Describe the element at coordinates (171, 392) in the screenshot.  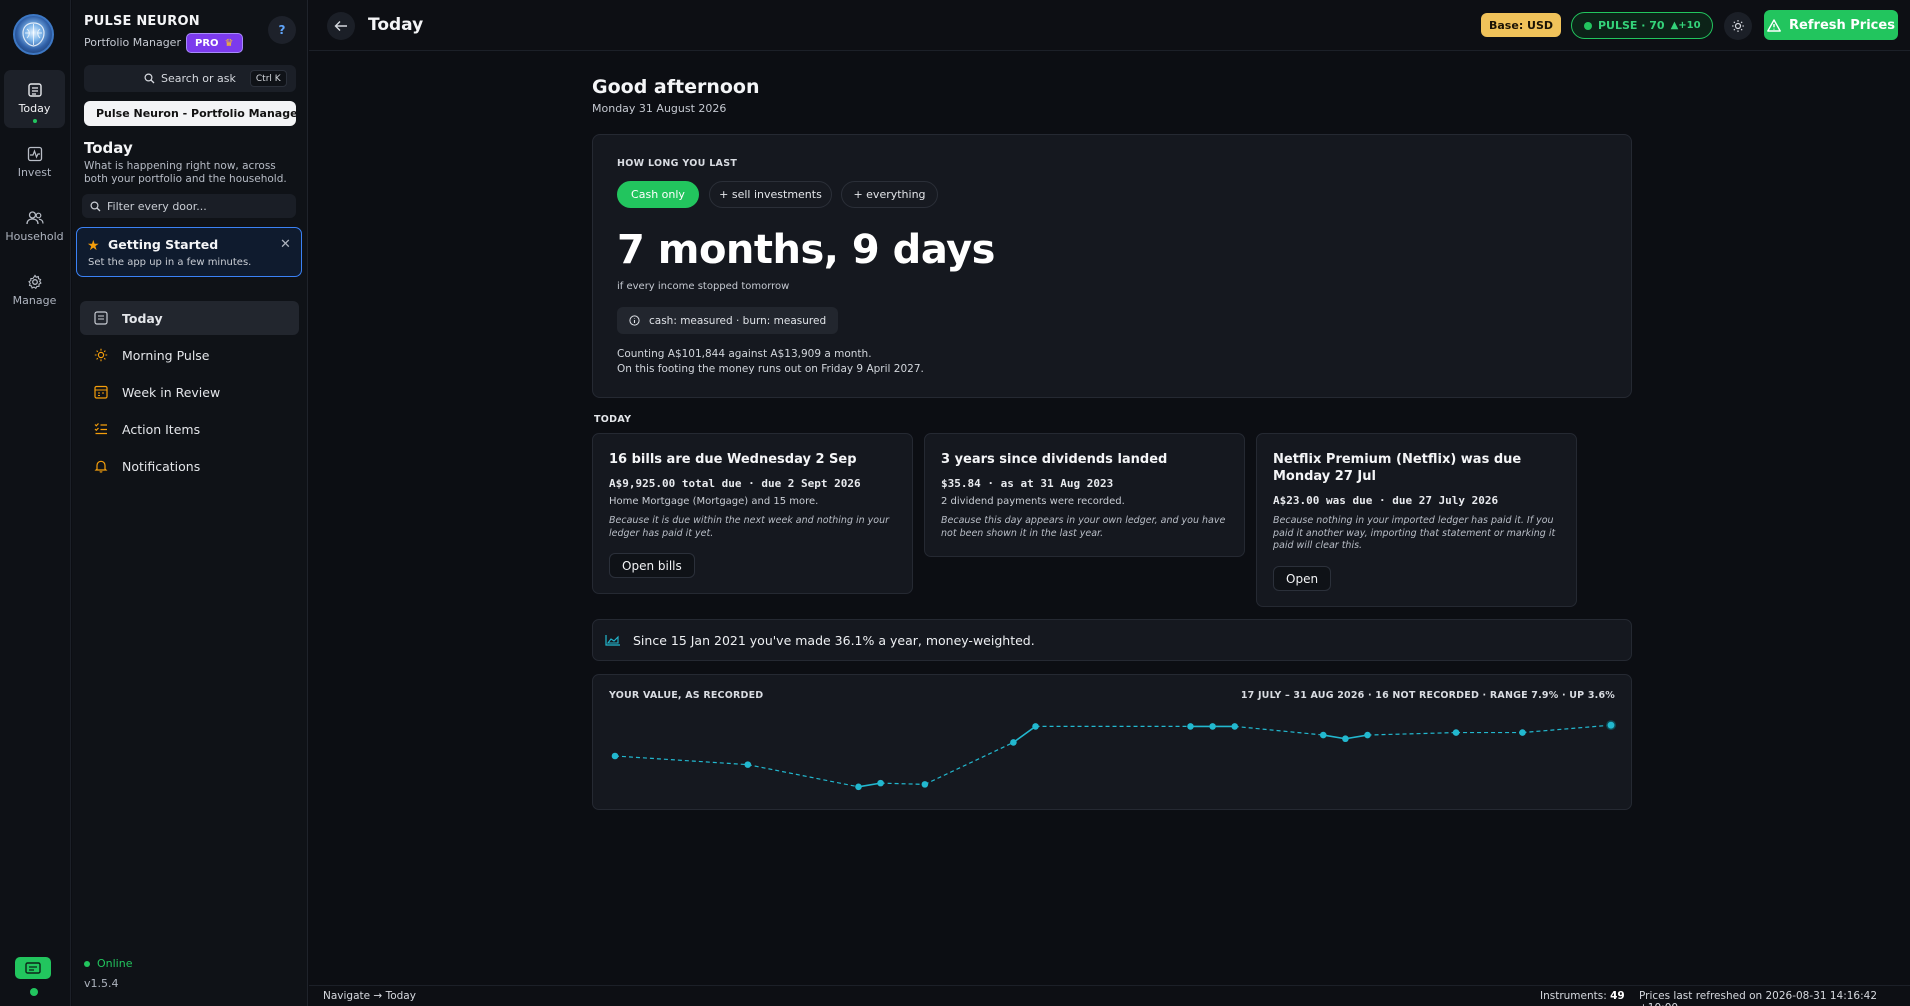
I see `sidebar-item-label: Week in Review` at that location.